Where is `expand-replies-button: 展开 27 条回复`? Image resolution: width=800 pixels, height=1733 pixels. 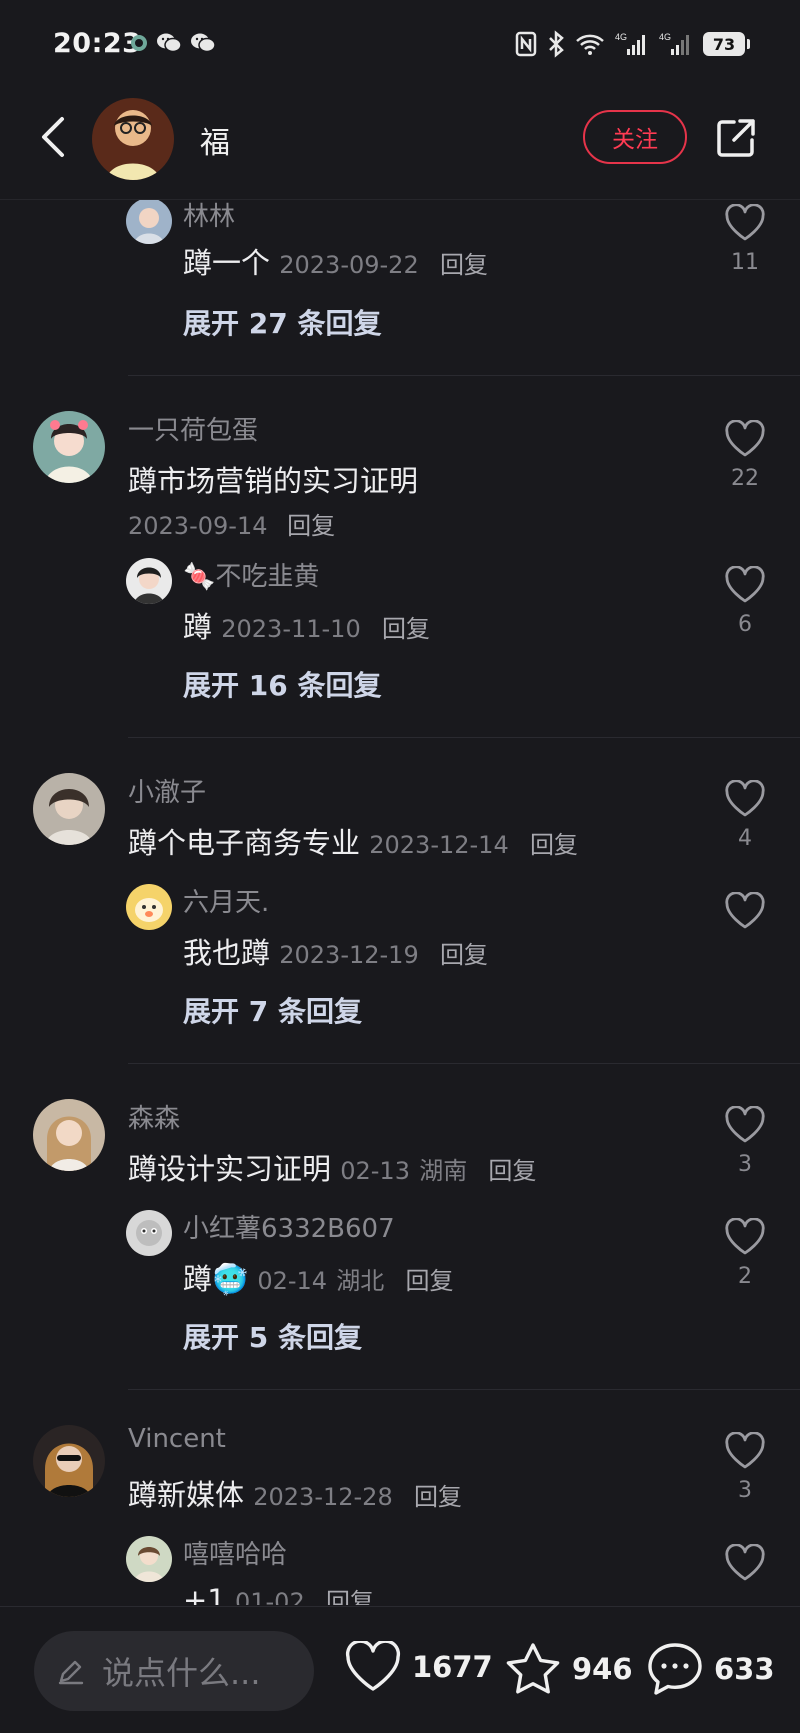
expand-replies-button: 展开 27 条回复 is located at coordinates (282, 322).